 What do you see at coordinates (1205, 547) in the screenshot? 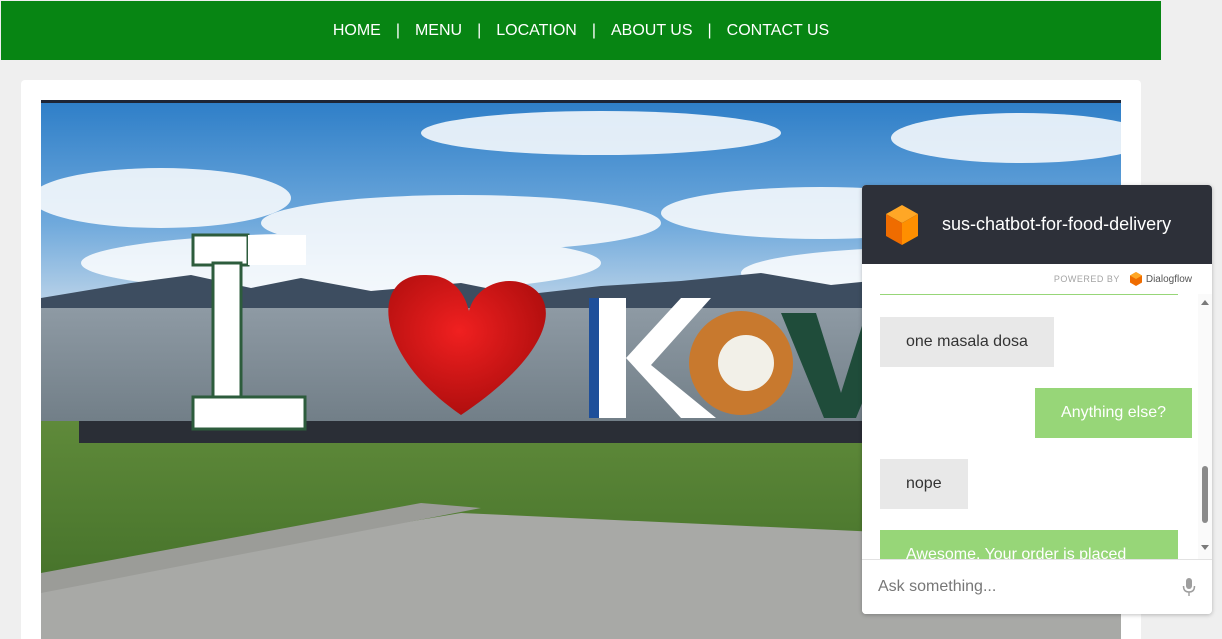
I see `scroll-down-arrow-icon` at bounding box center [1205, 547].